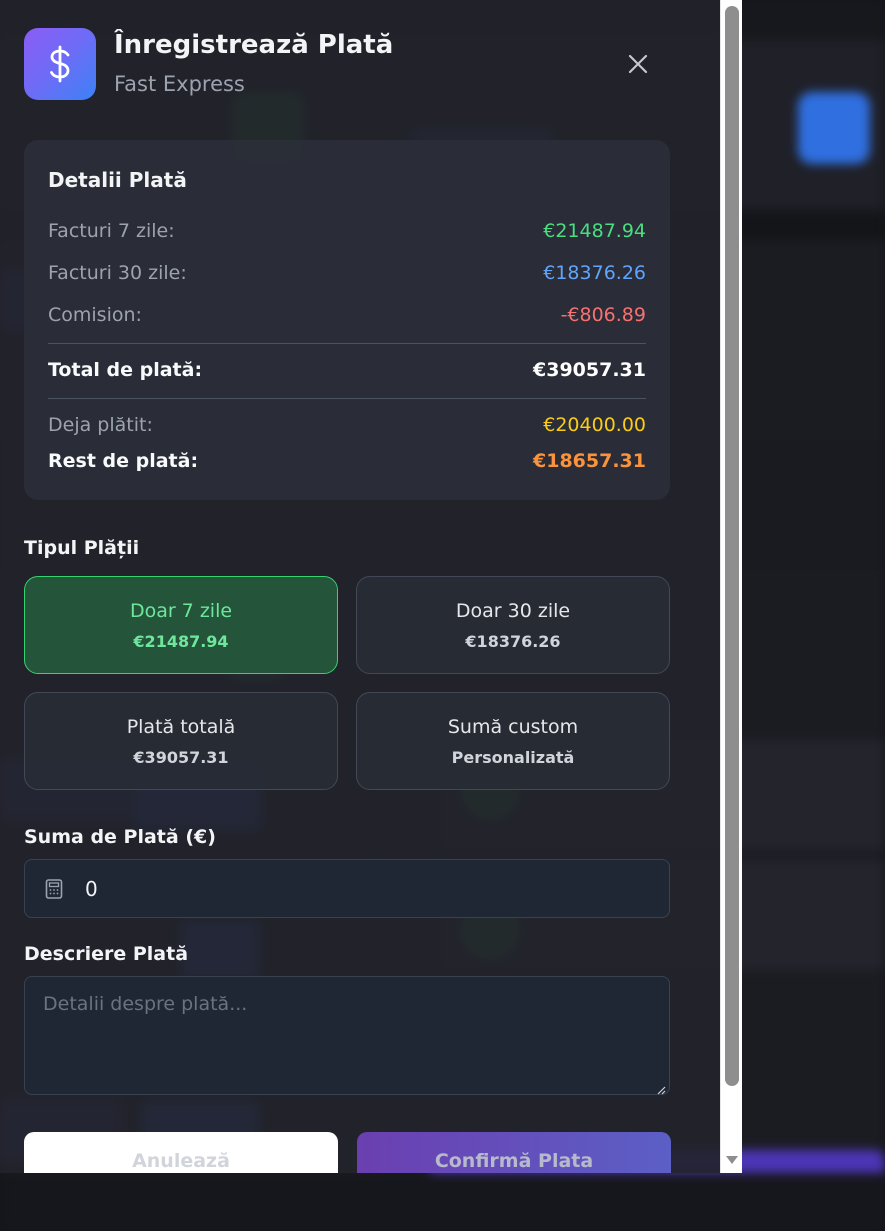 The image size is (885, 1231). What do you see at coordinates (513, 741) in the screenshot?
I see `option-custom: Sumă custom Personalizată` at bounding box center [513, 741].